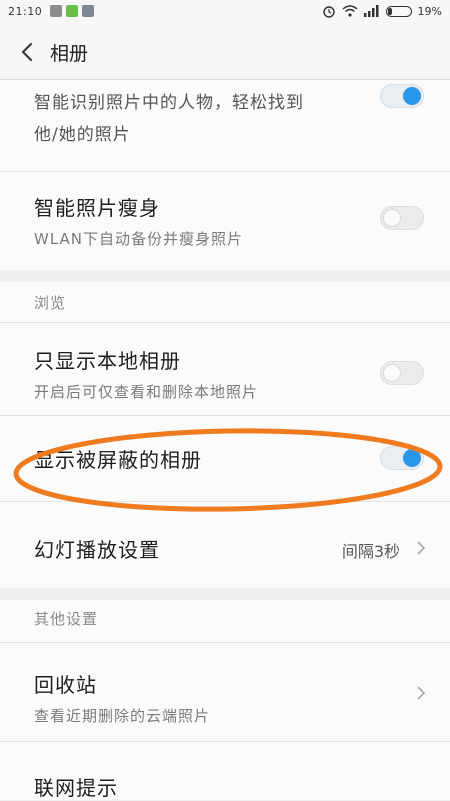  I want to click on local-only-title: 只显示本地相册, so click(107, 361).